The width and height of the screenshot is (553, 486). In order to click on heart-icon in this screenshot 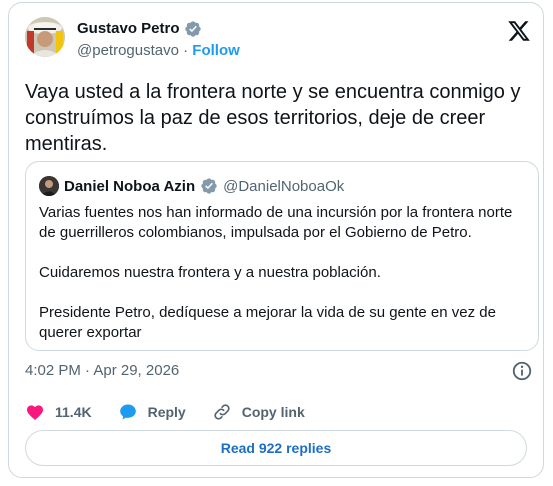, I will do `click(35, 412)`.